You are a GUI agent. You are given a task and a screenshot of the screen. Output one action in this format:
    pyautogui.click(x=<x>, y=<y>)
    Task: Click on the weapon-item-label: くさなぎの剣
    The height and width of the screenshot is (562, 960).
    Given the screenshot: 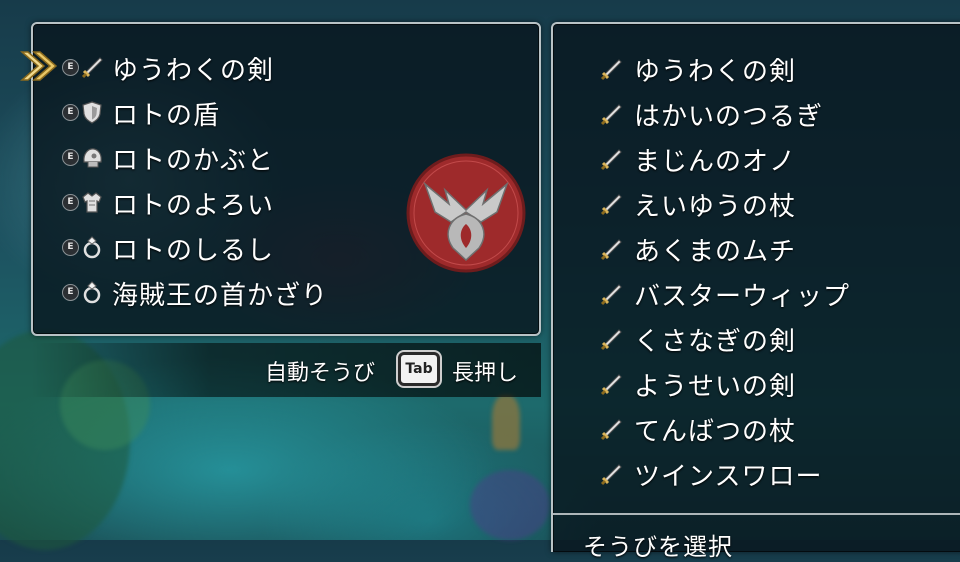 What is the action you would take?
    pyautogui.click(x=715, y=342)
    